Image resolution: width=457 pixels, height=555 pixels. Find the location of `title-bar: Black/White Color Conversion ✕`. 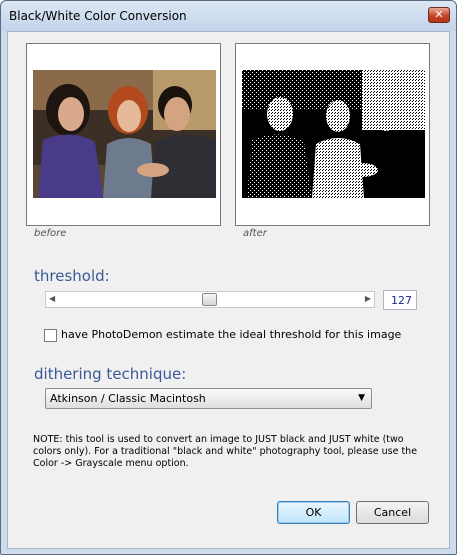

title-bar: Black/White Color Conversion ✕ is located at coordinates (228, 16).